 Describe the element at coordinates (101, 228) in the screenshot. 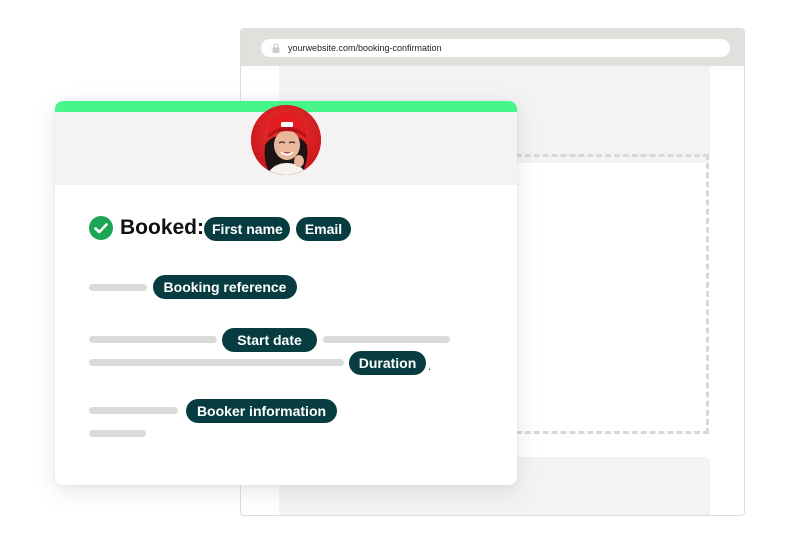

I see `check-circle-icon` at that location.